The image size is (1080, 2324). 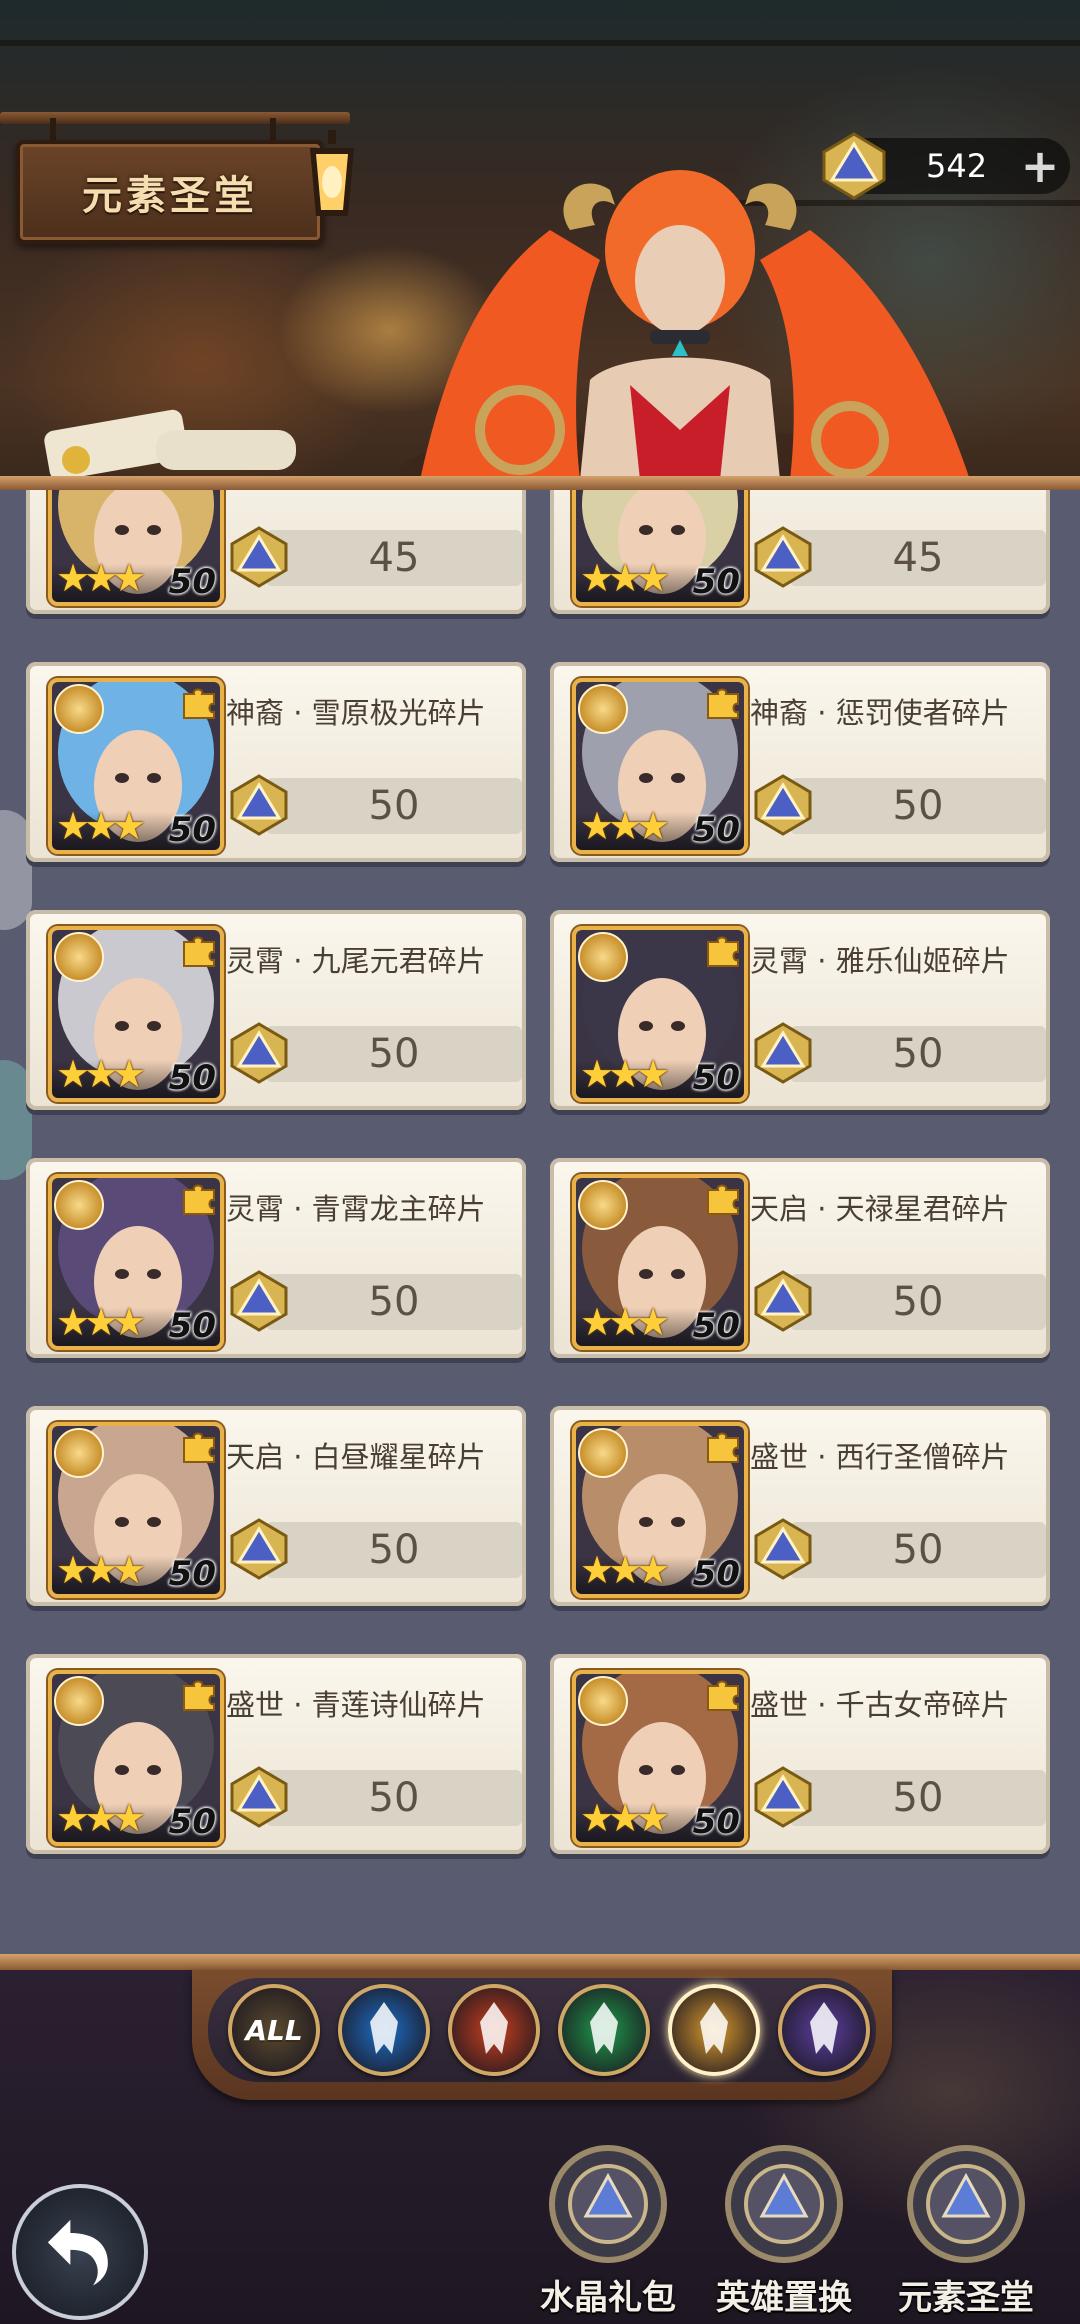 I want to click on shop-item-card: ★★★ 50 灵霄 · 青霄龙主碎片 50, so click(x=276, y=1258).